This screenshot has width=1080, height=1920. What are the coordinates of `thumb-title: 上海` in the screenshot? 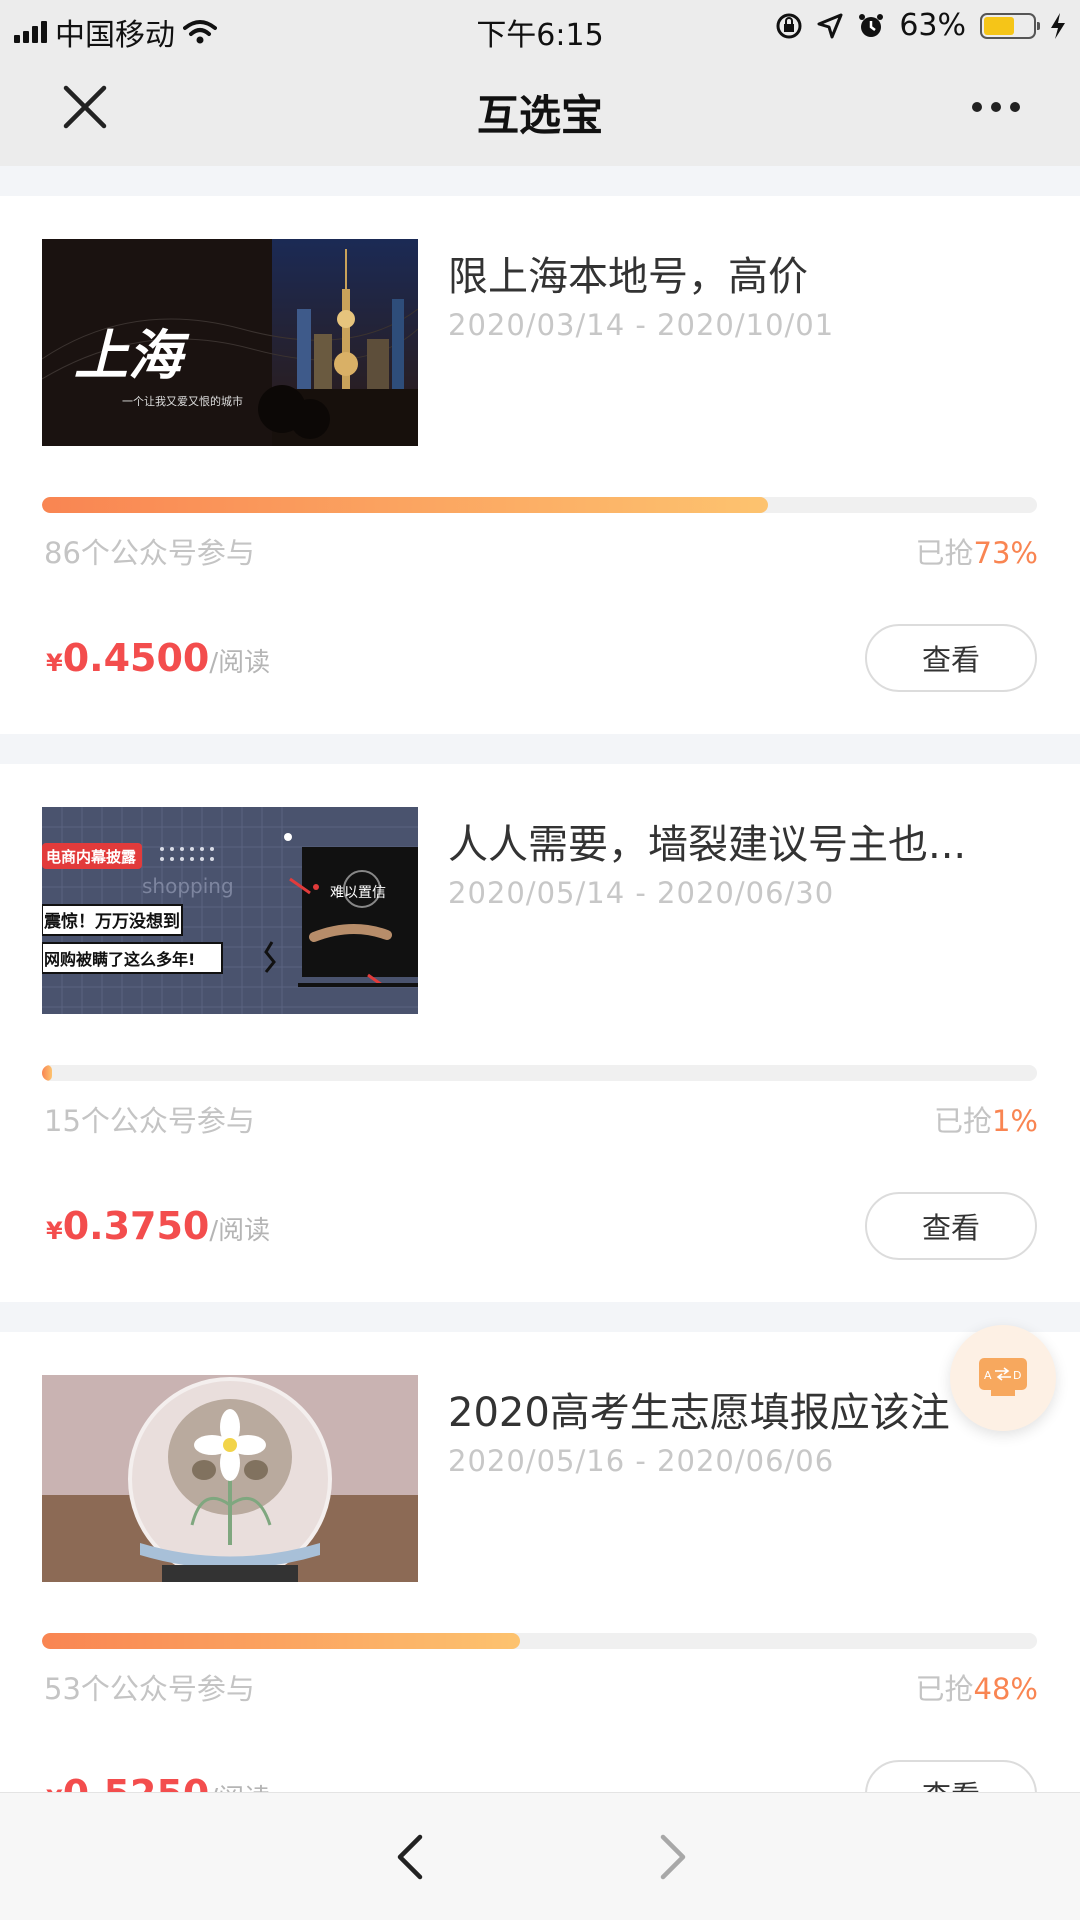 It's located at (132, 355).